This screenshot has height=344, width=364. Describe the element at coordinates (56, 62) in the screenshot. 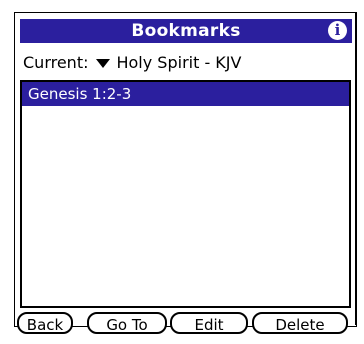

I see `current-label: Current:` at that location.